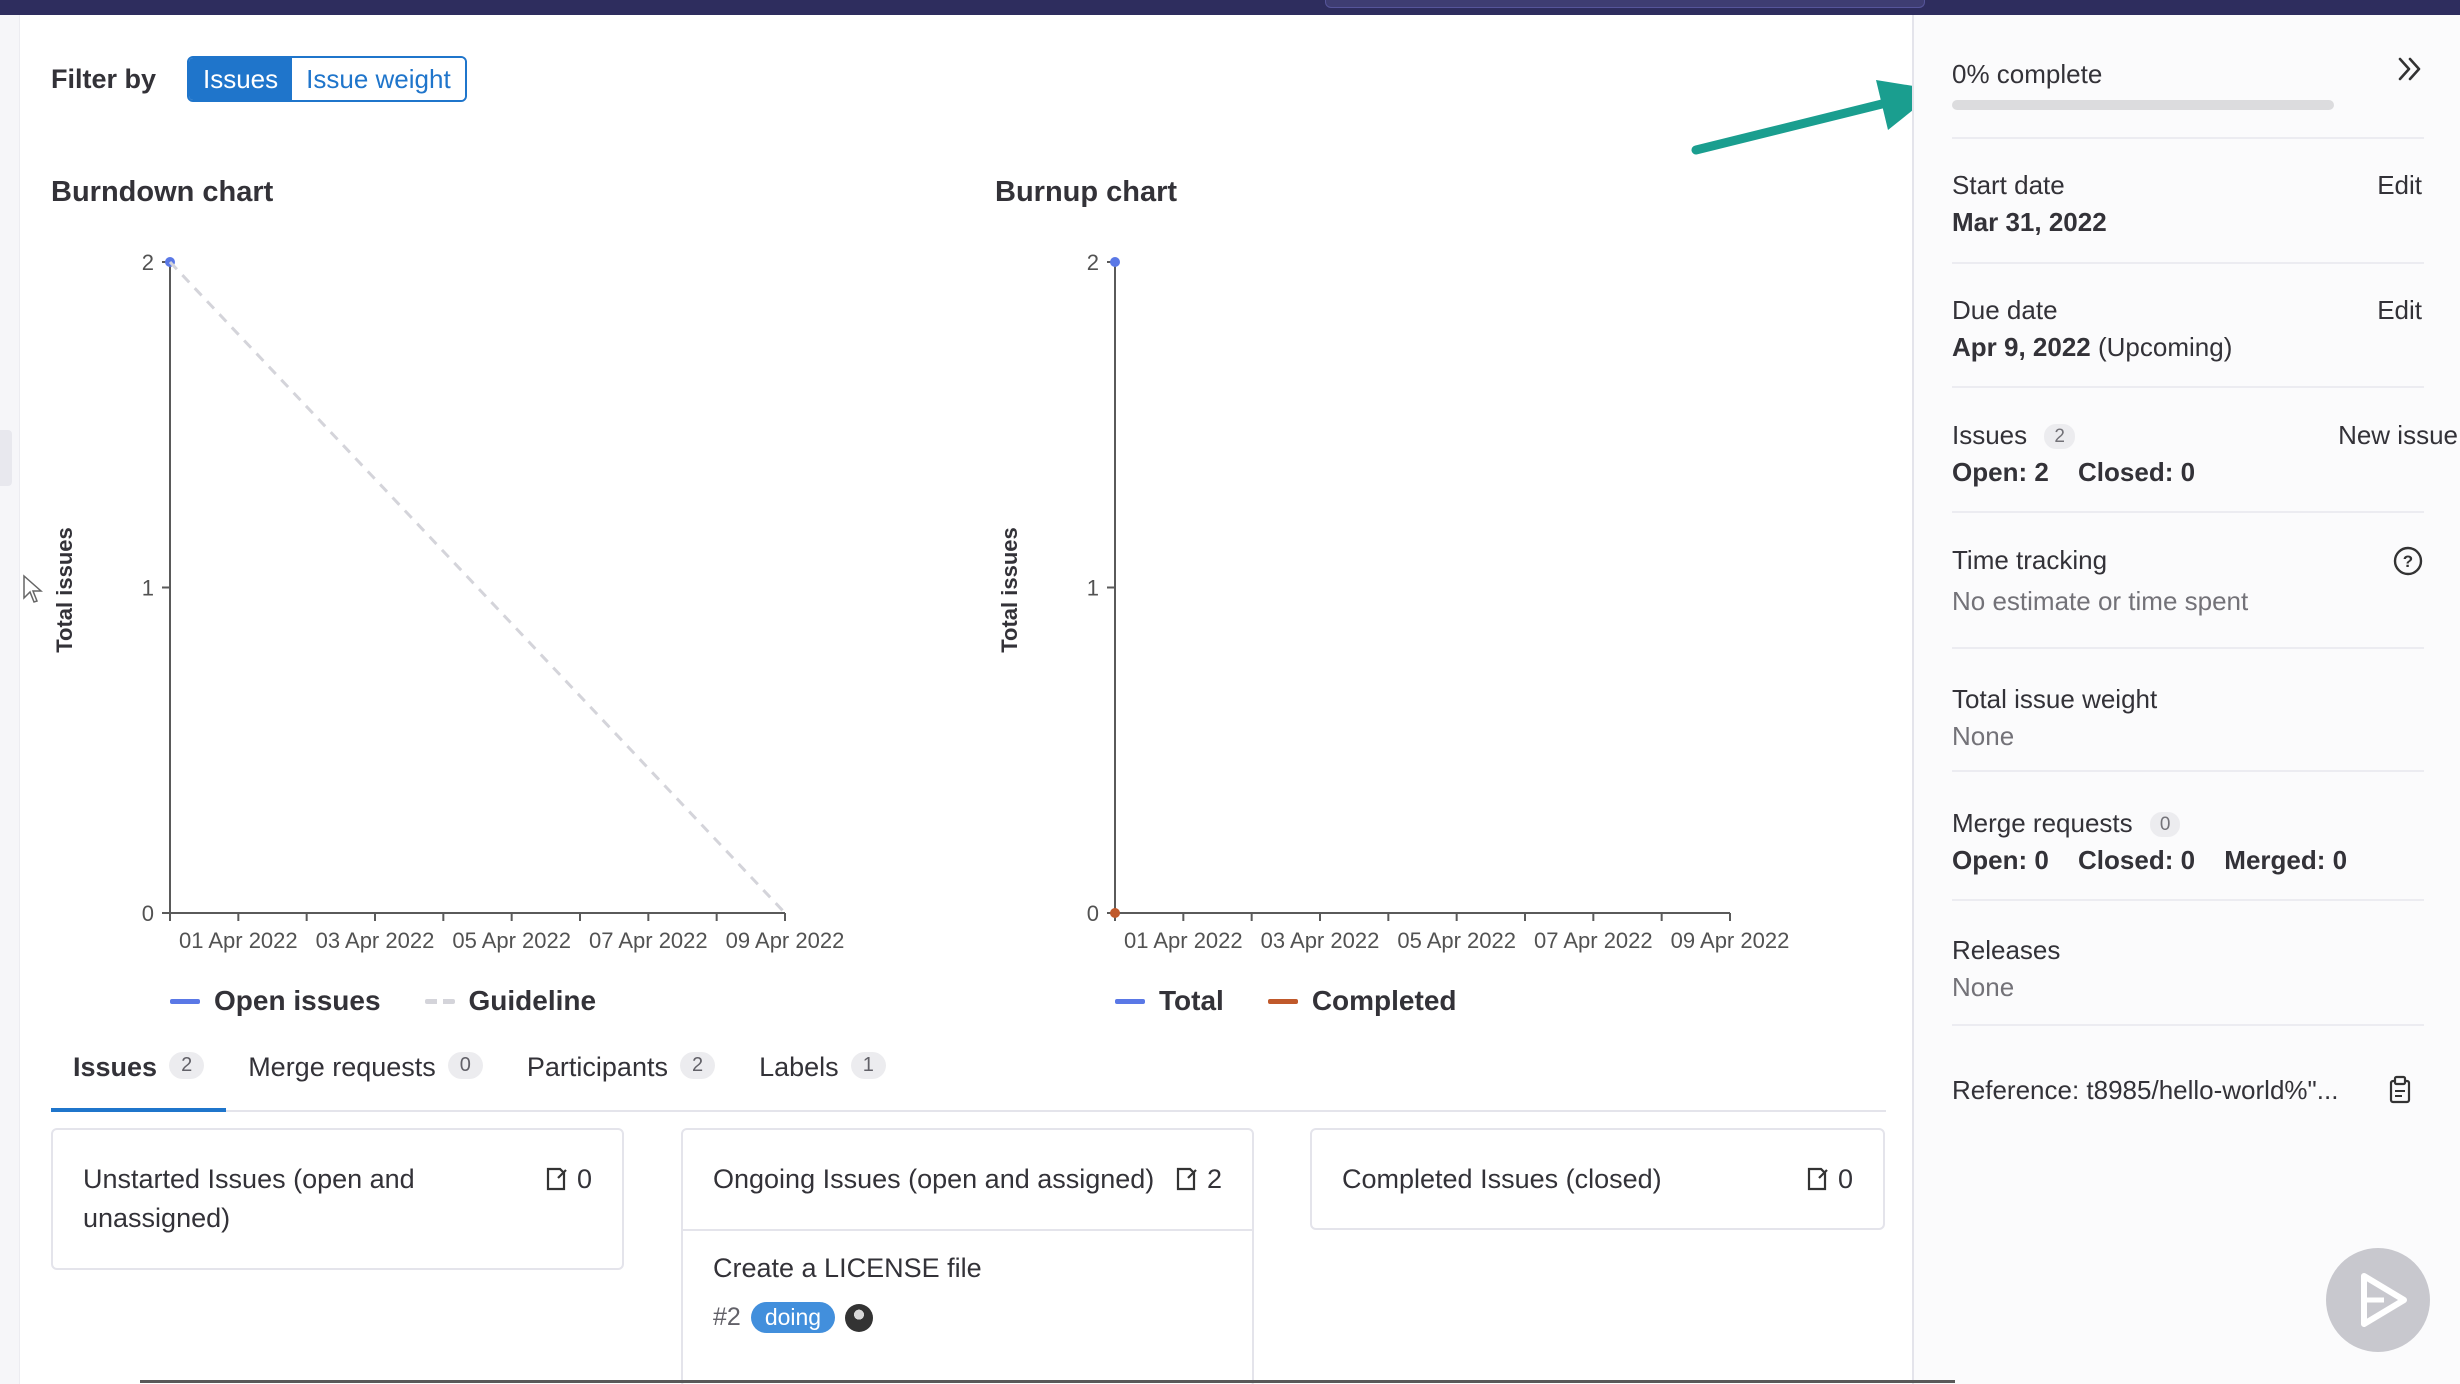  I want to click on progress-text: 0% complete, so click(2027, 74).